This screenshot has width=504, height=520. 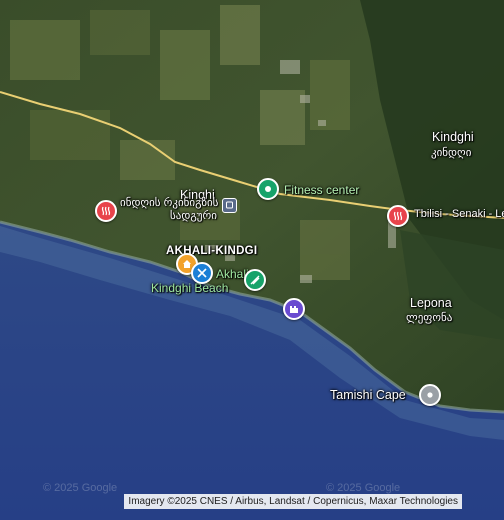 I want to click on place-label-kindghi-geo: კინდღი, so click(x=451, y=153).